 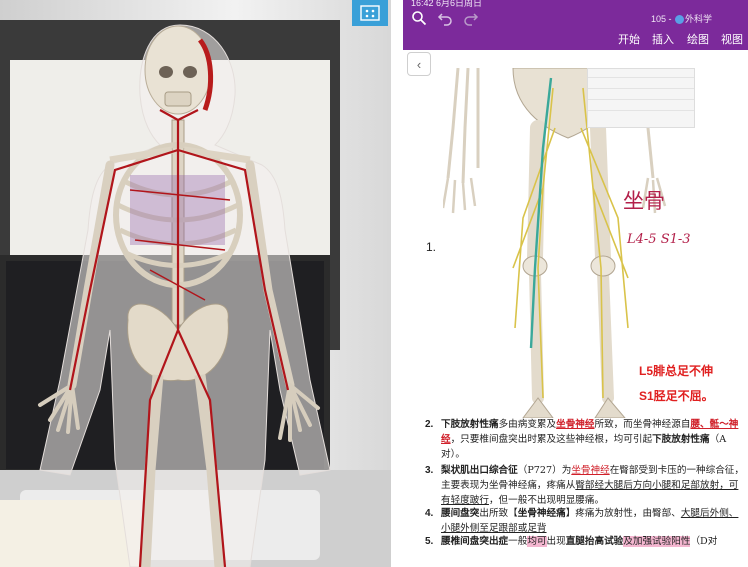 I want to click on list-number-1: 1., so click(x=431, y=247).